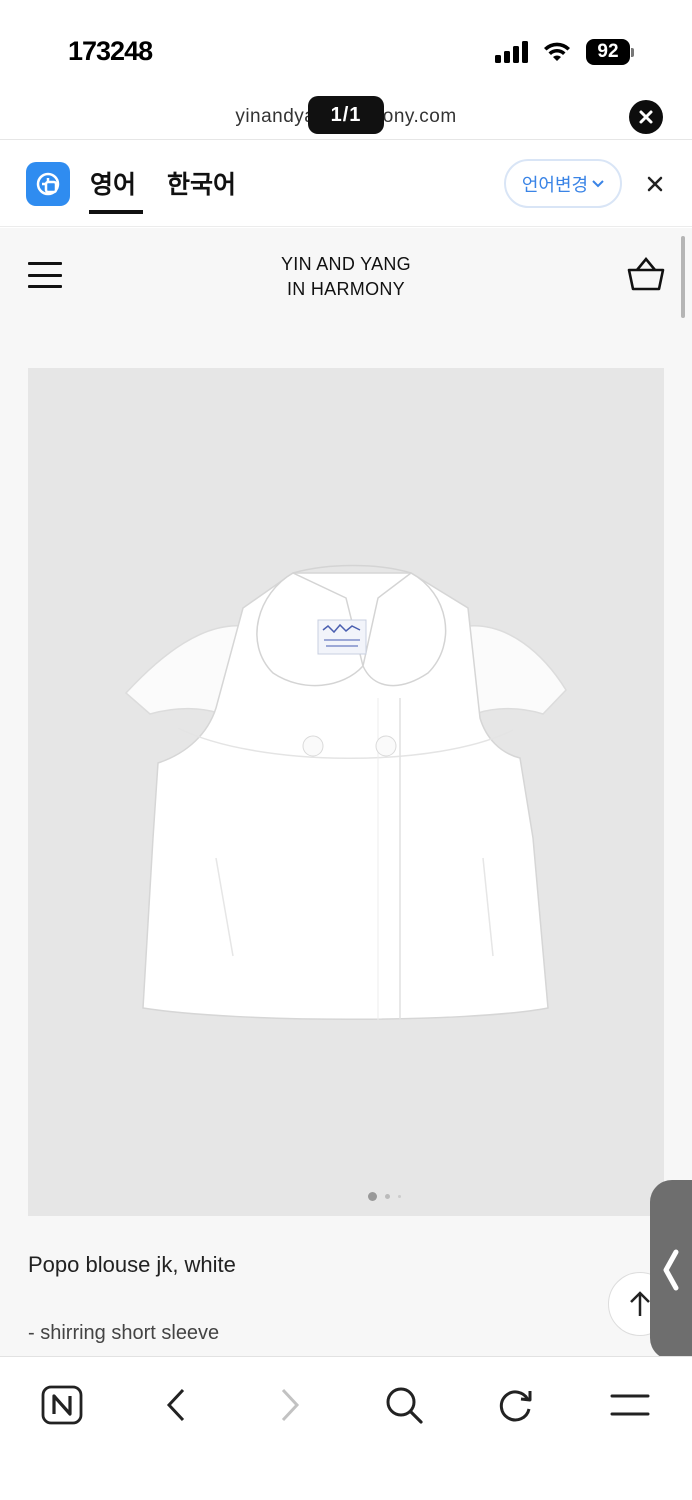 The width and height of the screenshot is (692, 1500). I want to click on site-header: YIN AND YANG IN HARMONY, so click(346, 278).